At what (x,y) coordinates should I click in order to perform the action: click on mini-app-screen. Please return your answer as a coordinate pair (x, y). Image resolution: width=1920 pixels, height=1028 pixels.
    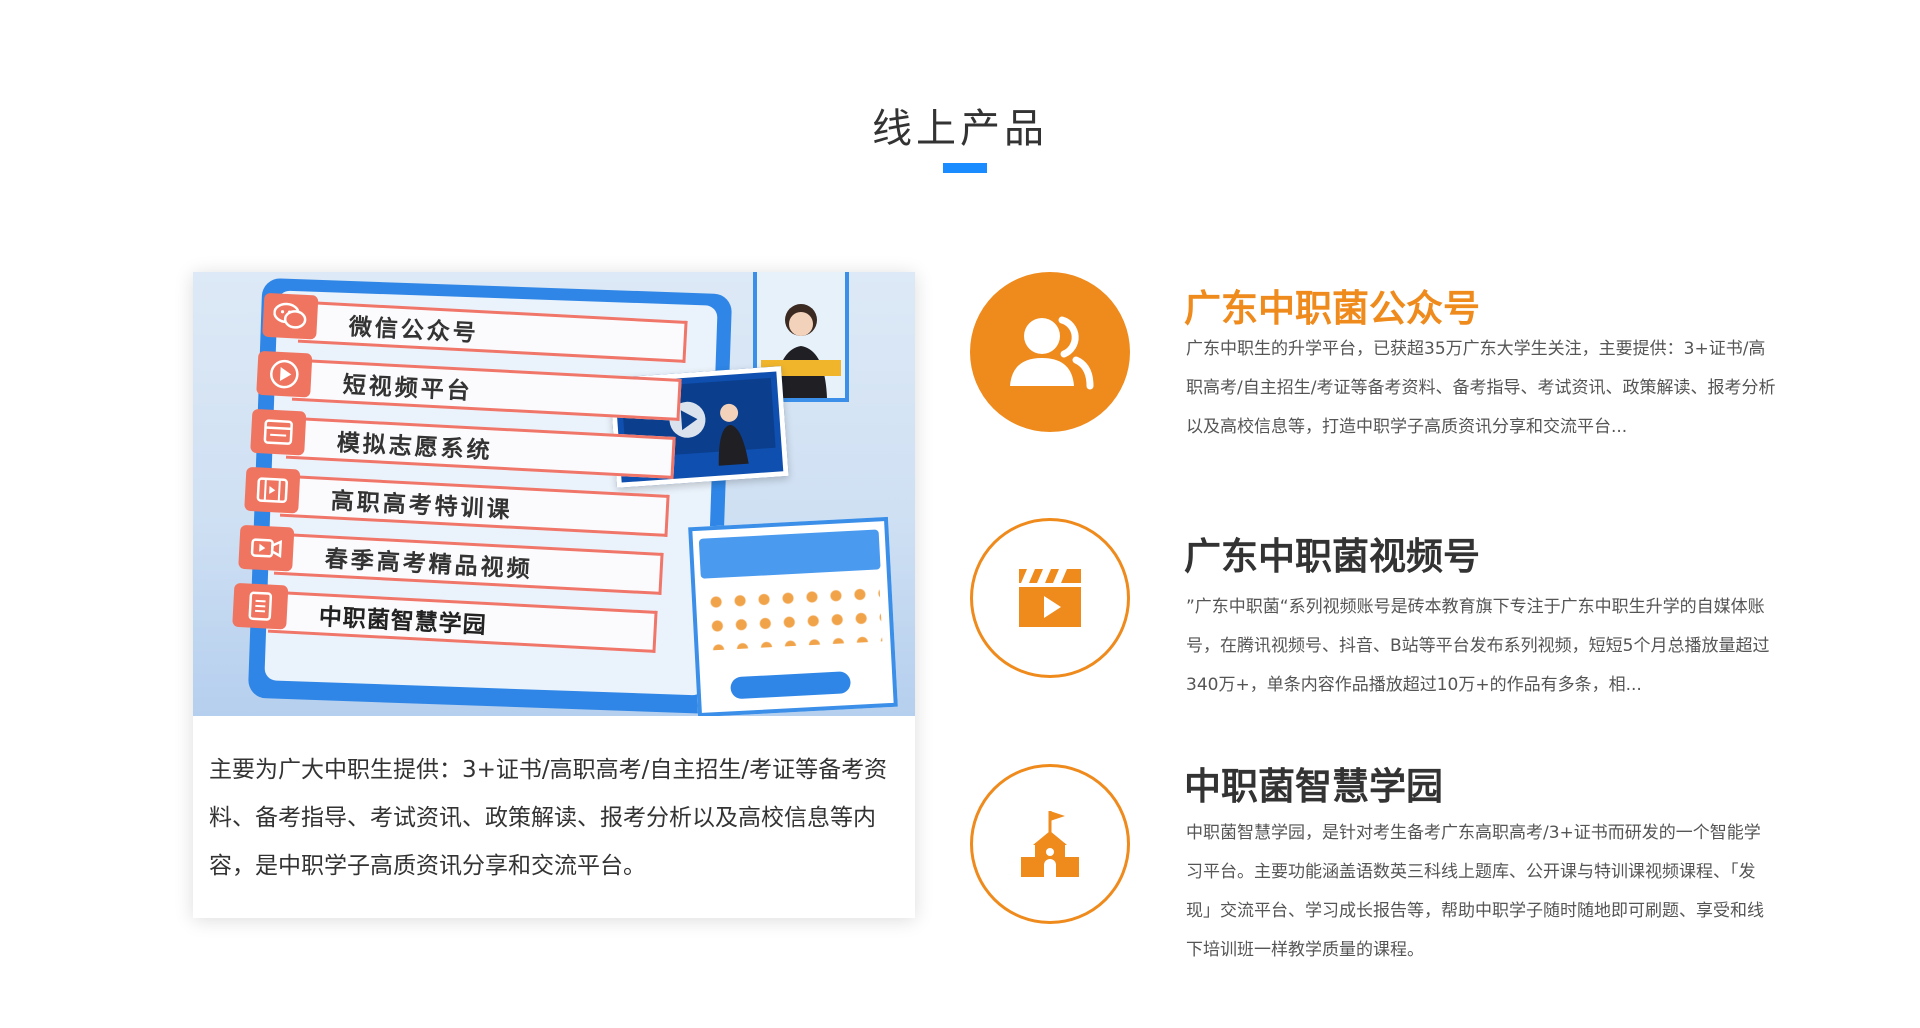
    Looking at the image, I should click on (793, 616).